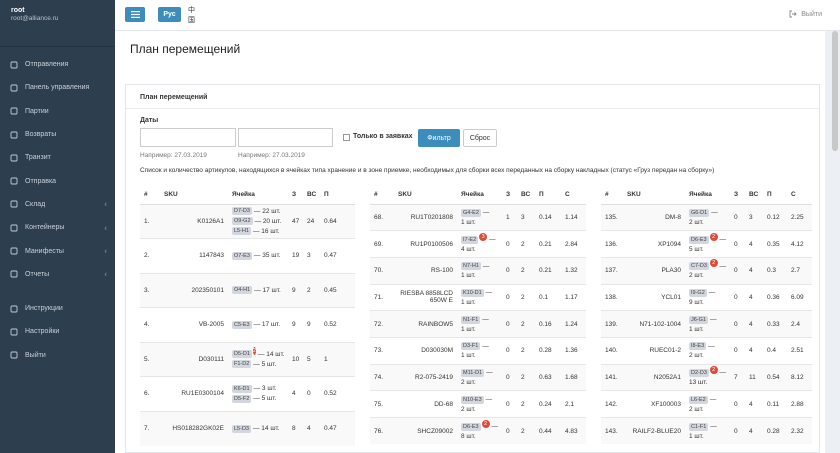  Describe the element at coordinates (479, 350) in the screenshot. I see `location-cell: D3-F1— 1 шт.` at that location.